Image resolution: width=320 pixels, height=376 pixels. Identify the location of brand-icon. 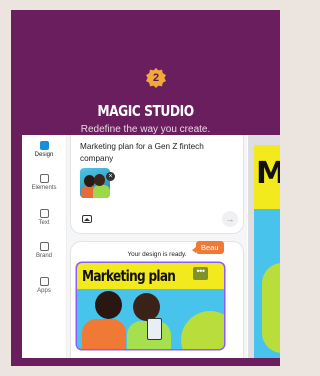
(44, 246).